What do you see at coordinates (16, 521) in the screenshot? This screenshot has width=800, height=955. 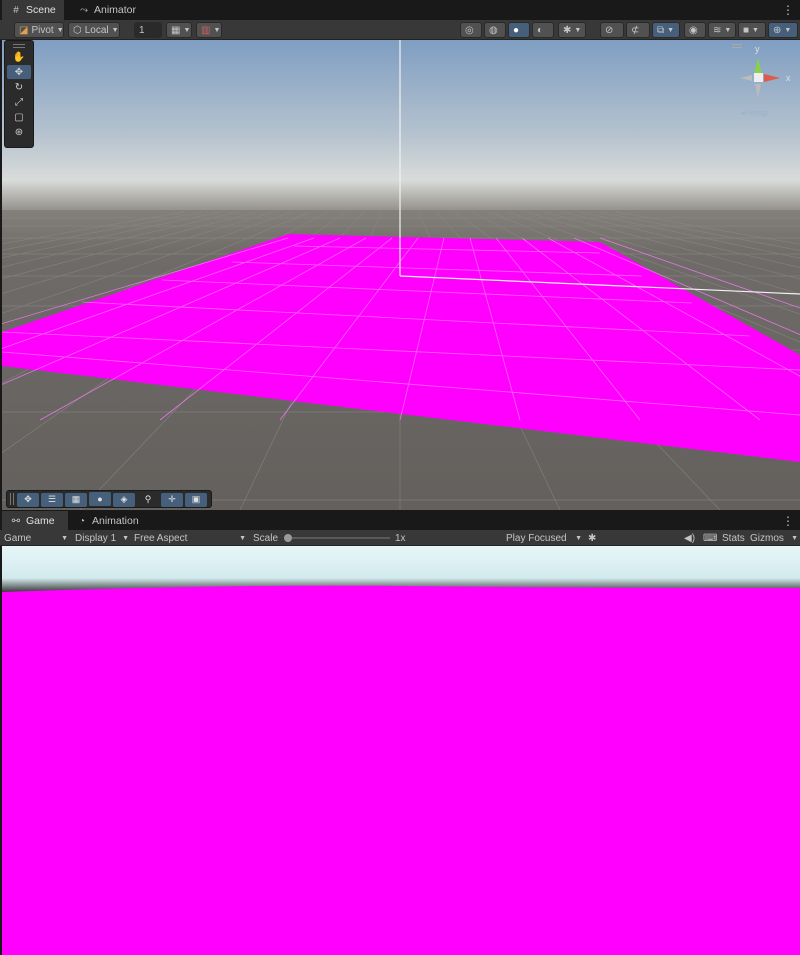 I see `gamepad-icon: ⚯` at bounding box center [16, 521].